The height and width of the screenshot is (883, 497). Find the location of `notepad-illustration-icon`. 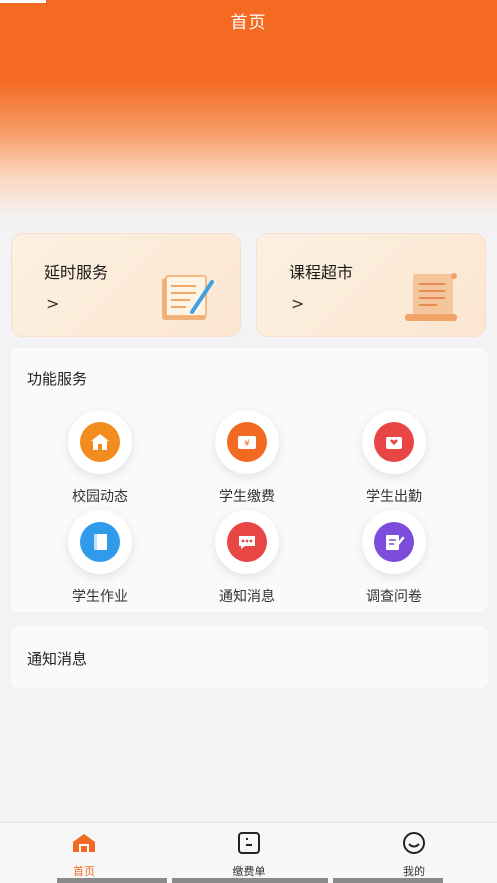

notepad-illustration-icon is located at coordinates (188, 297).